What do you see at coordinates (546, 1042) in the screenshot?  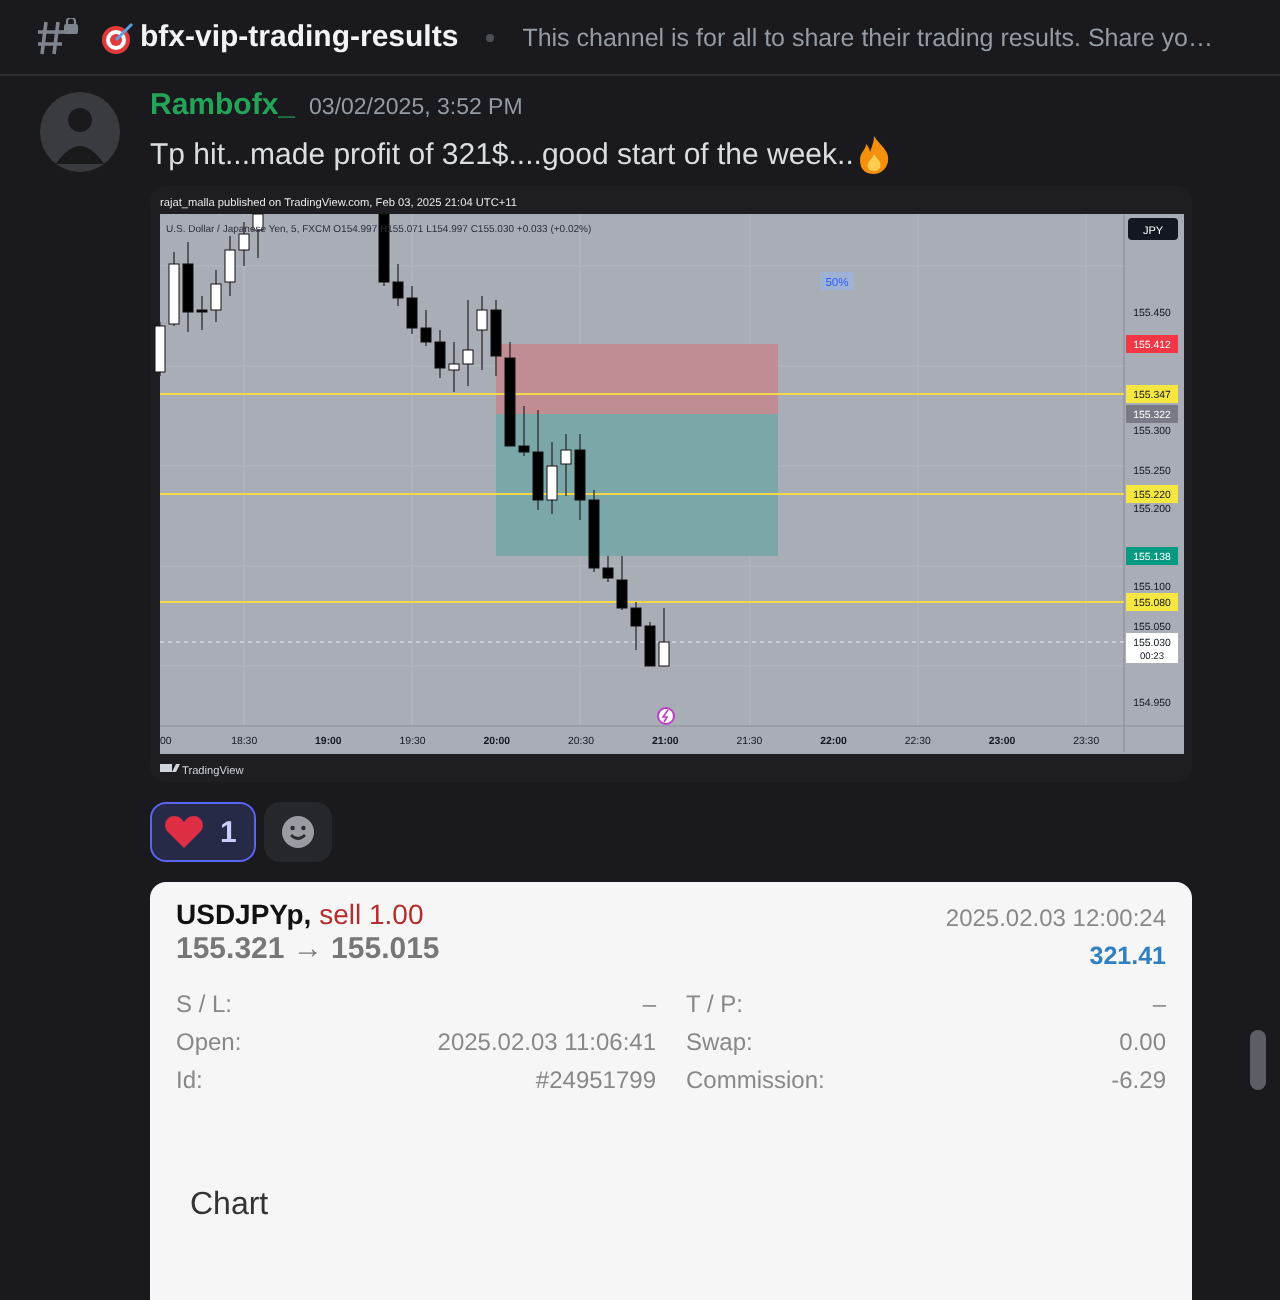 I see `field-value: 2025.02.03 11:06:41` at bounding box center [546, 1042].